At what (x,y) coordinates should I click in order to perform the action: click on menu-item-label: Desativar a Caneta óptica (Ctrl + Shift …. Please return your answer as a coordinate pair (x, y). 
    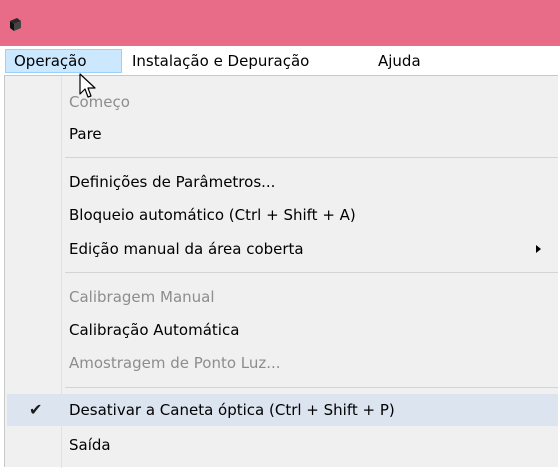
    Looking at the image, I should click on (232, 410).